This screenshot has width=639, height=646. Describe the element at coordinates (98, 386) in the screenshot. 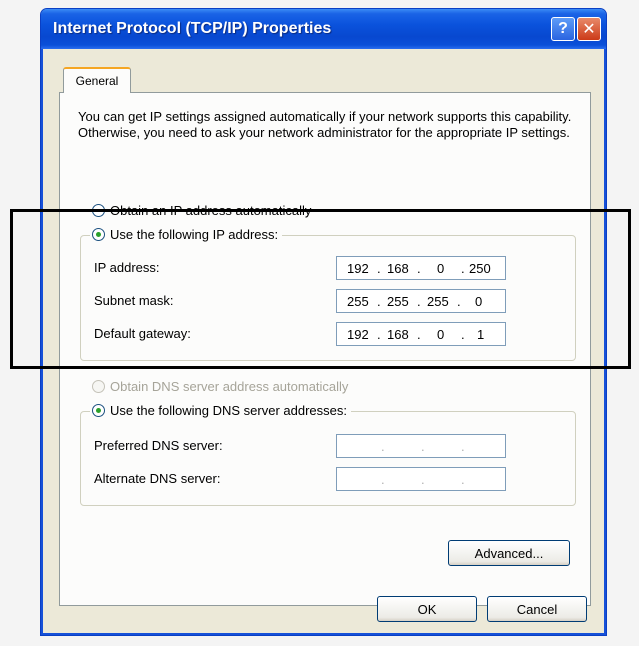

I see `radio-disabled-icon` at that location.